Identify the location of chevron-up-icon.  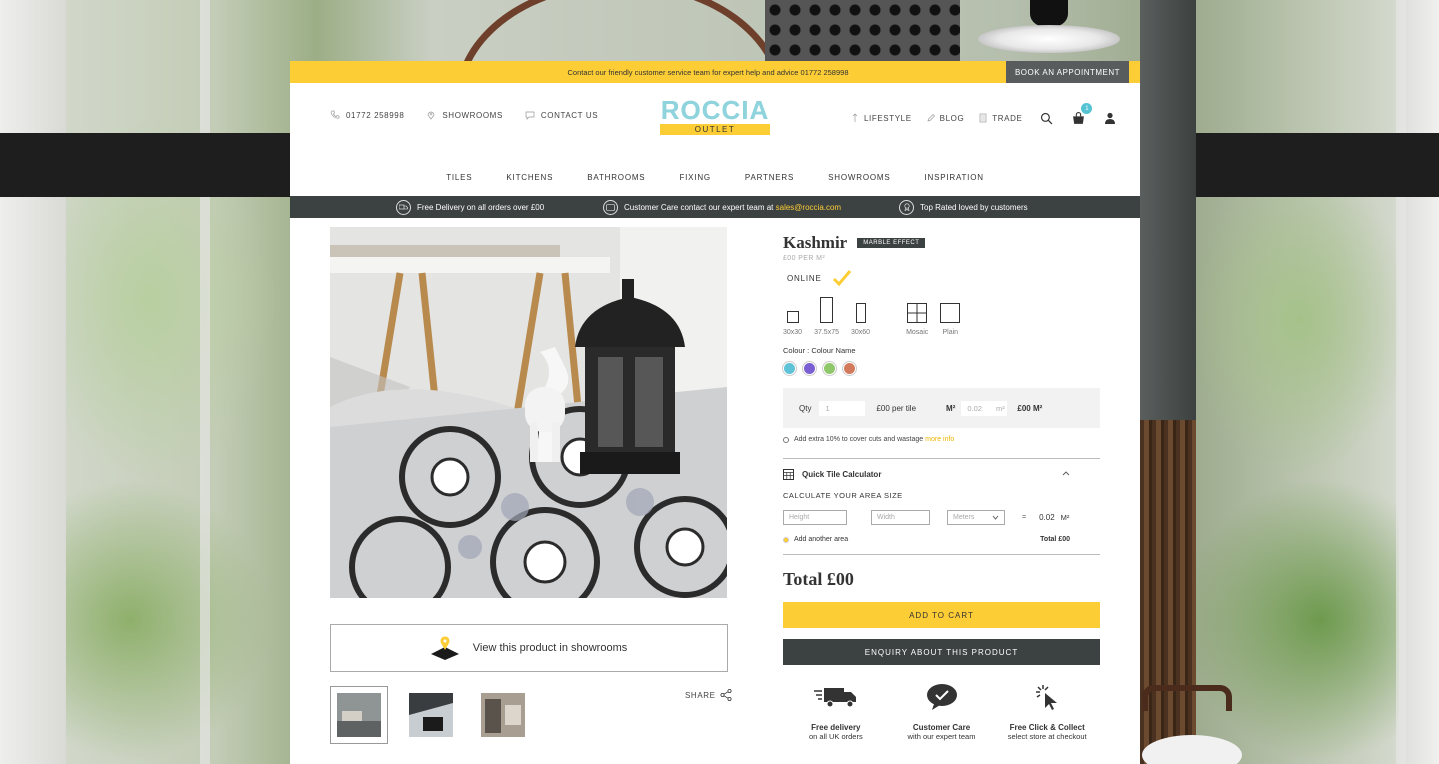
(1066, 473).